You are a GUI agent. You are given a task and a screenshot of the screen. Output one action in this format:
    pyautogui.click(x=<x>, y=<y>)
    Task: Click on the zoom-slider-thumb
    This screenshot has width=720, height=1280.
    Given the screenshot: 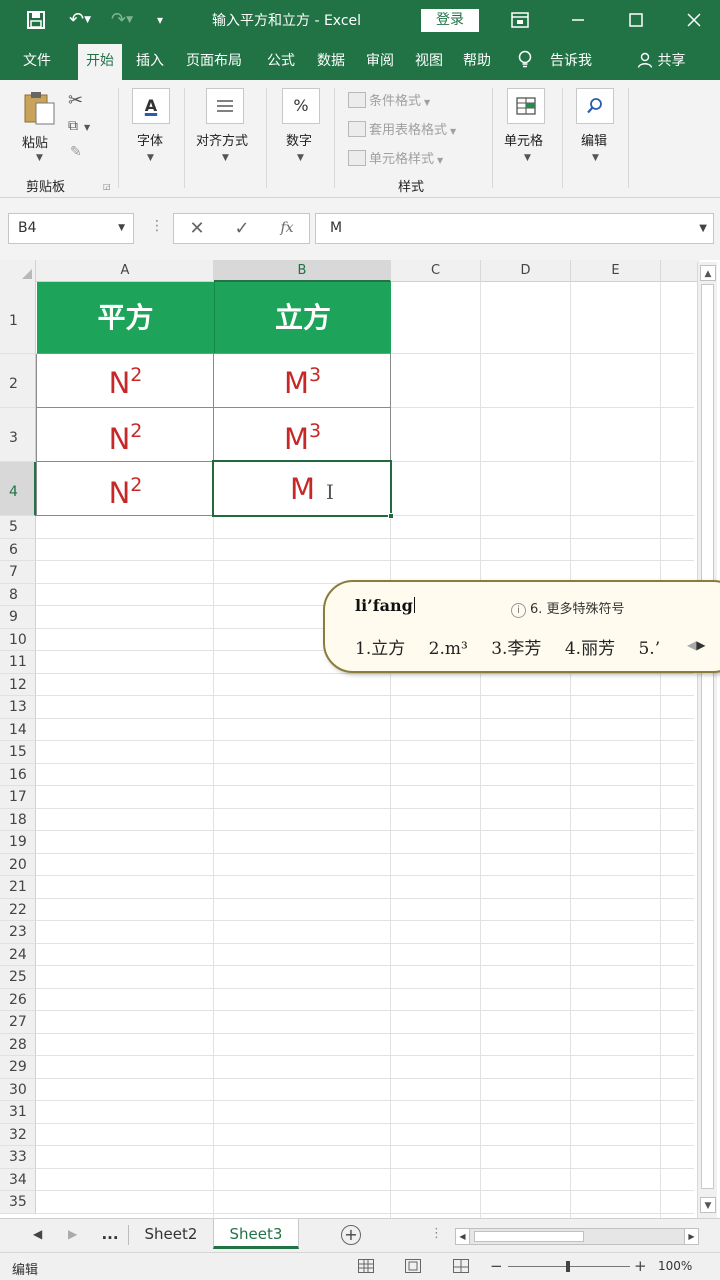 What is the action you would take?
    pyautogui.click(x=568, y=1266)
    